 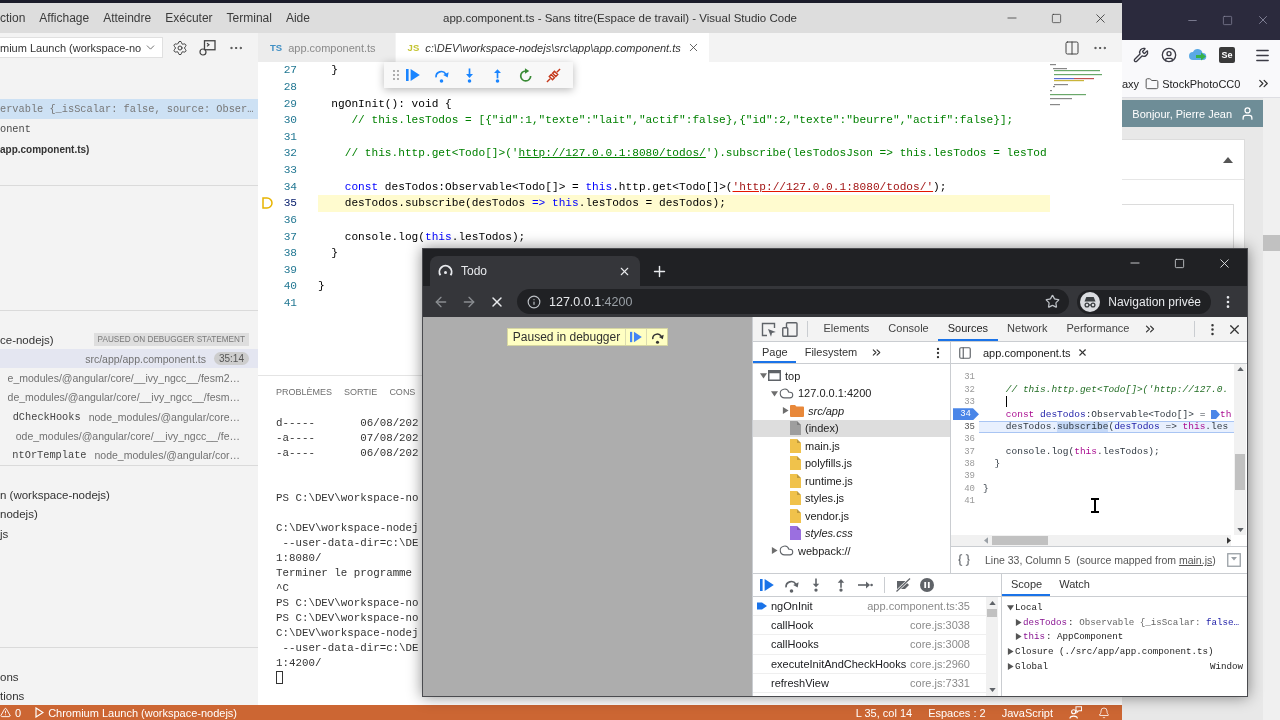 I want to click on console-icon, so click(x=207, y=47).